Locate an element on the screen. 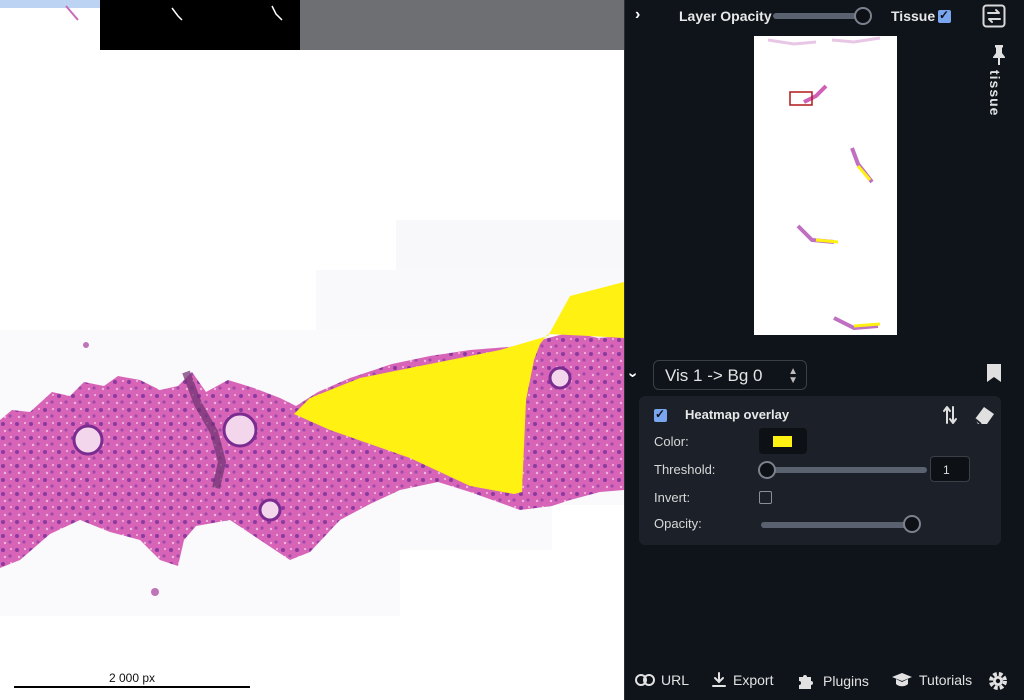 This screenshot has height=700, width=1024. opacity-slider-knob is located at coordinates (912, 524).